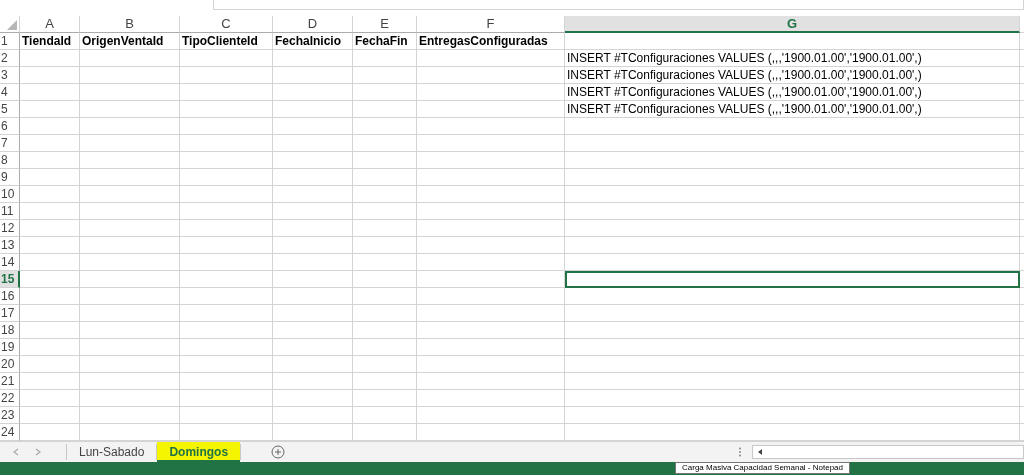 The width and height of the screenshot is (1024, 475). What do you see at coordinates (792, 279) in the screenshot?
I see `selected-cell` at bounding box center [792, 279].